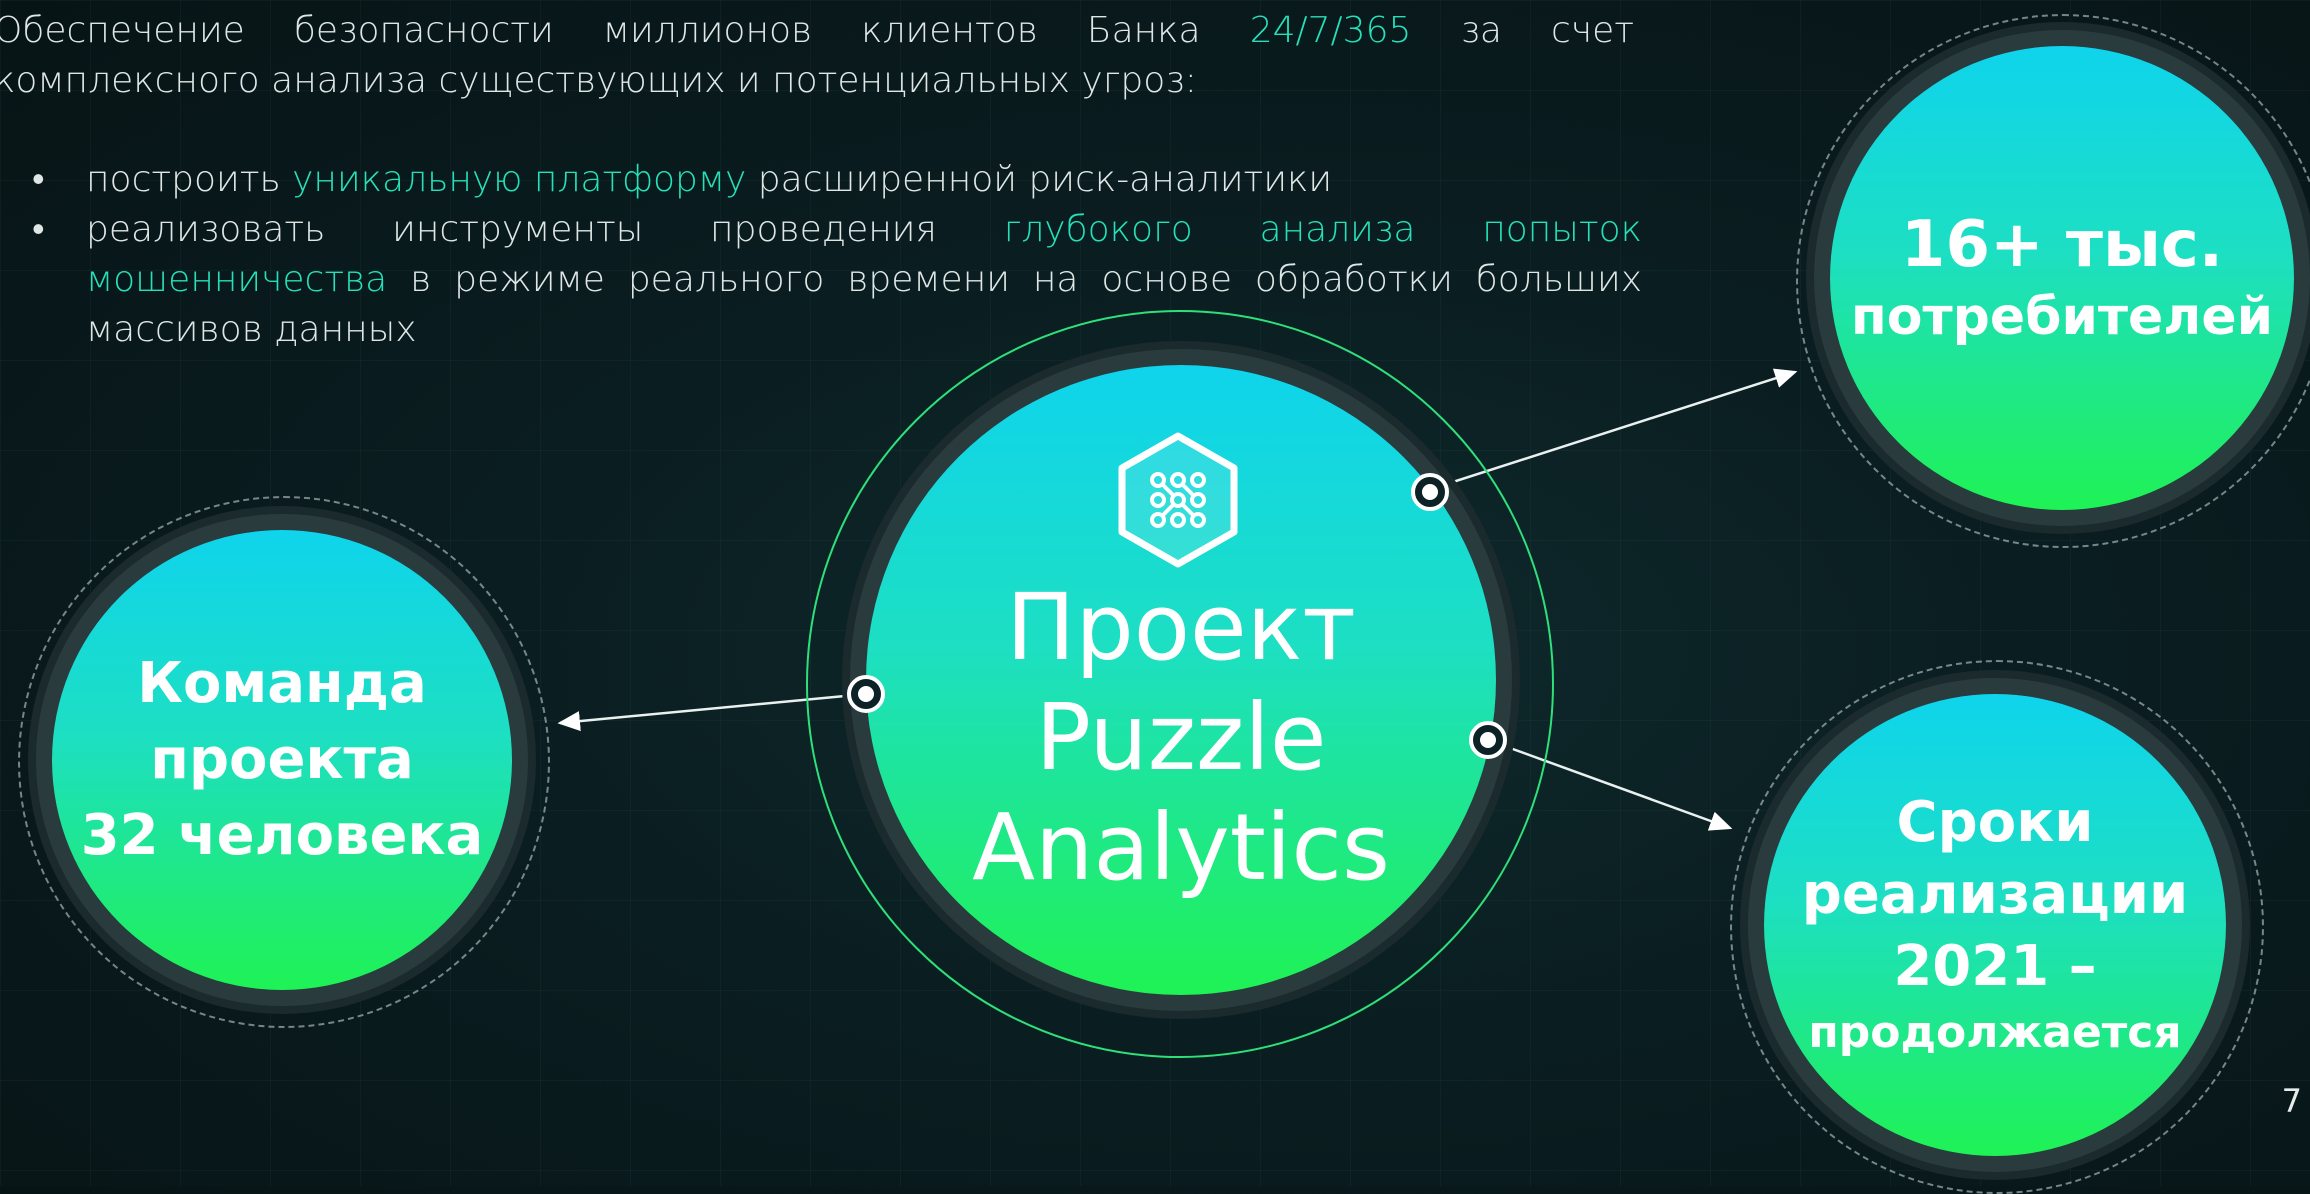 The image size is (2310, 1194). What do you see at coordinates (1430, 492) in the screenshot?
I see `dot-top-right` at bounding box center [1430, 492].